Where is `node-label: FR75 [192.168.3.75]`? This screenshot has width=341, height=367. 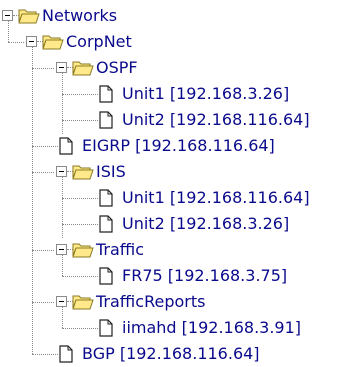
node-label: FR75 [192.168.3.75] is located at coordinates (205, 275).